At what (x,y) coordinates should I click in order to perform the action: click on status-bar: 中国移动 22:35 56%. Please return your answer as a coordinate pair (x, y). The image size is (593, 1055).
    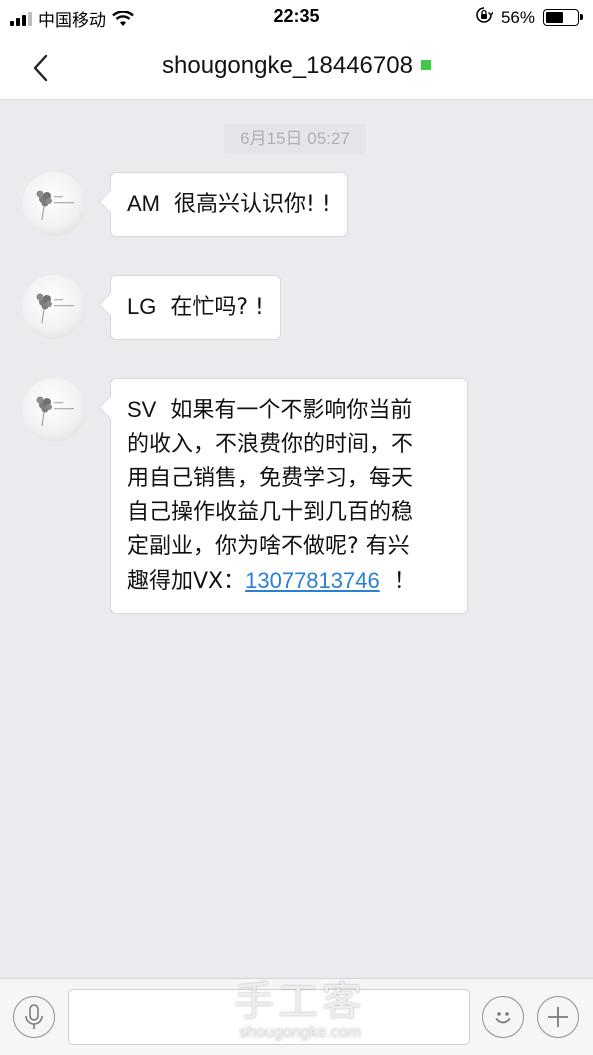
    Looking at the image, I should click on (296, 16).